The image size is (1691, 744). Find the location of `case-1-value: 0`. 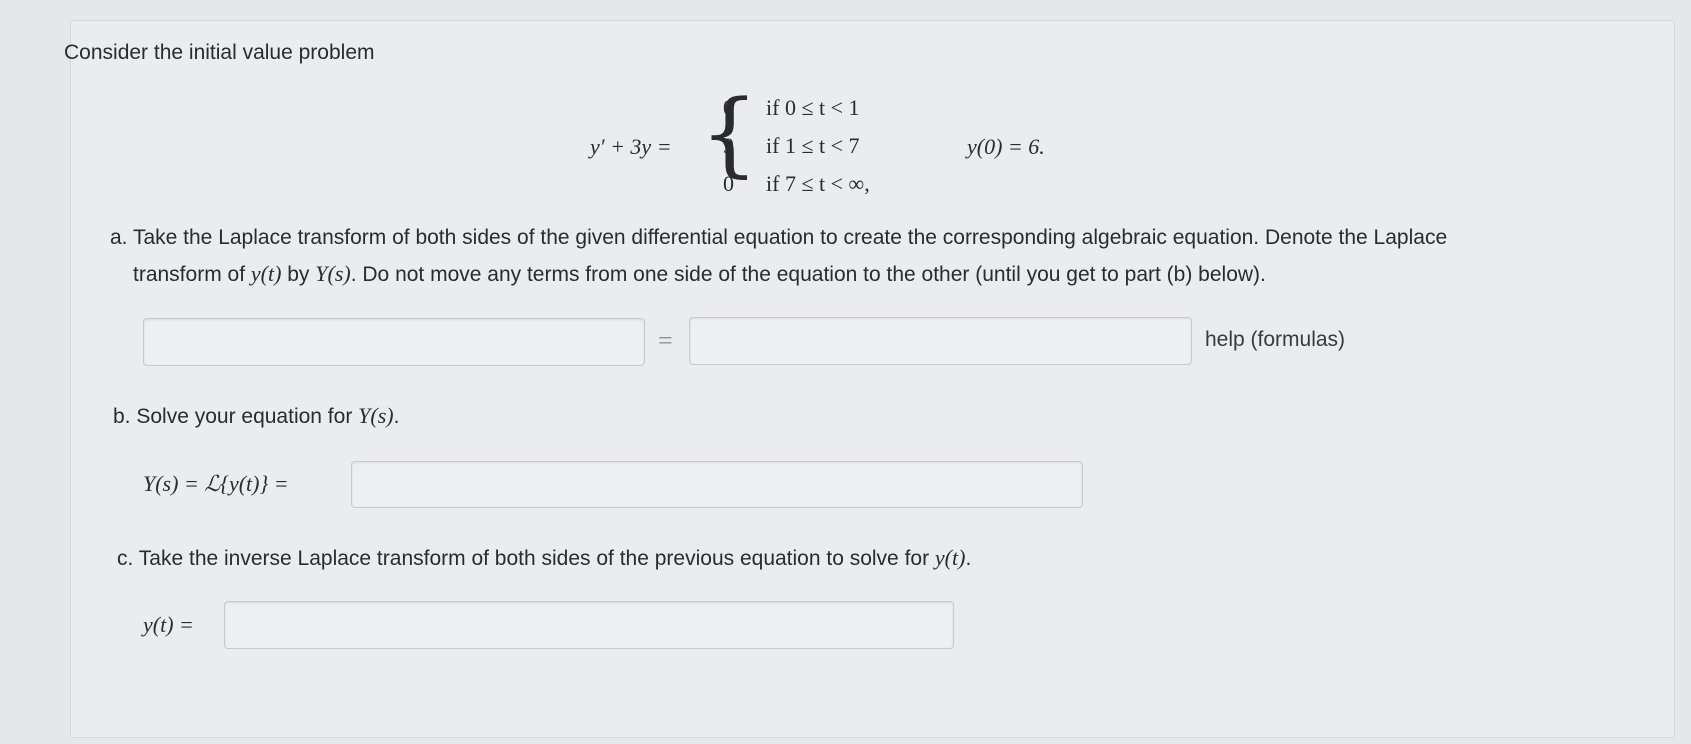

case-1-value: 0 is located at coordinates (728, 107).